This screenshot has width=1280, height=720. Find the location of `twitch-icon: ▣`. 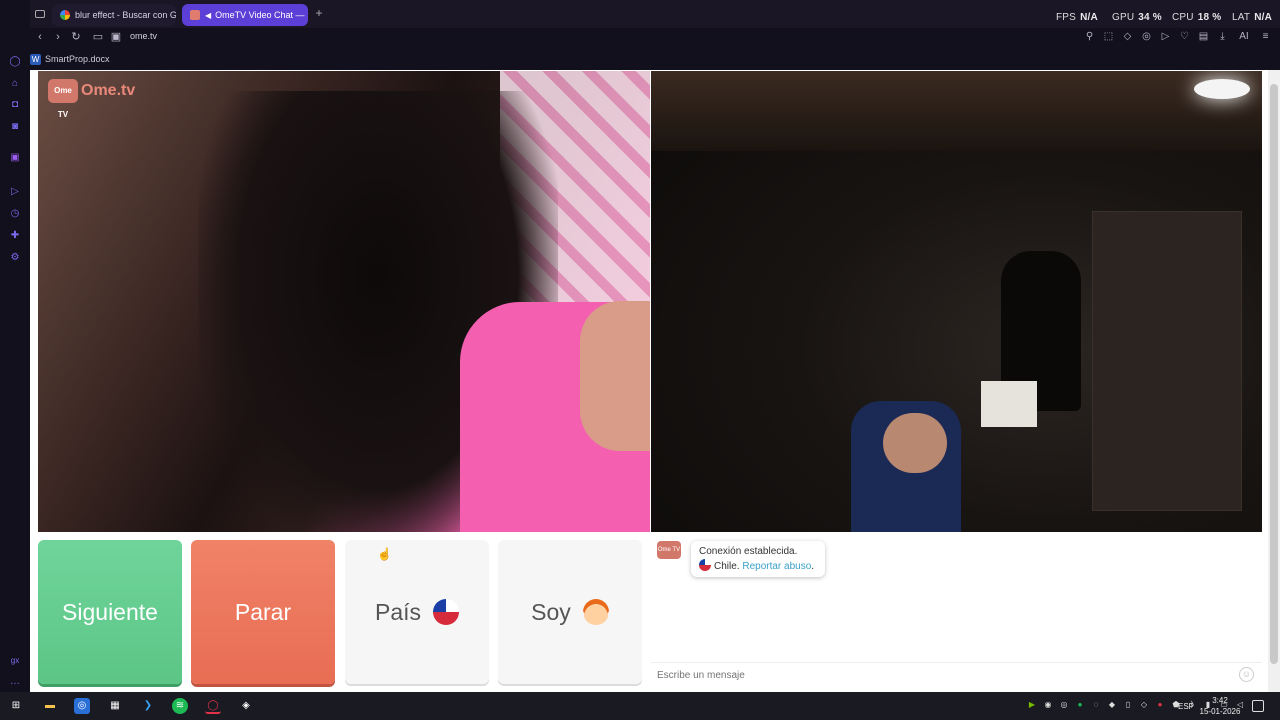

twitch-icon: ▣ is located at coordinates (15, 158).